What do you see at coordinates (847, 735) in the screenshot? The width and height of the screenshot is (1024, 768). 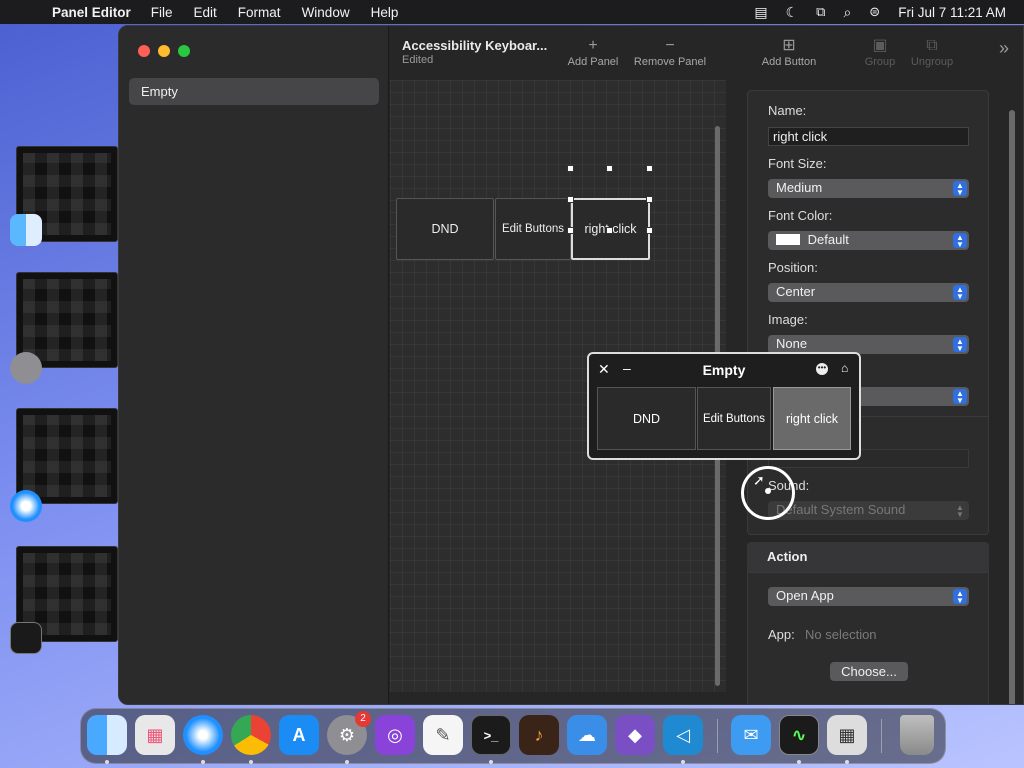 I see `dock-panel-editor-icon: ▦` at bounding box center [847, 735].